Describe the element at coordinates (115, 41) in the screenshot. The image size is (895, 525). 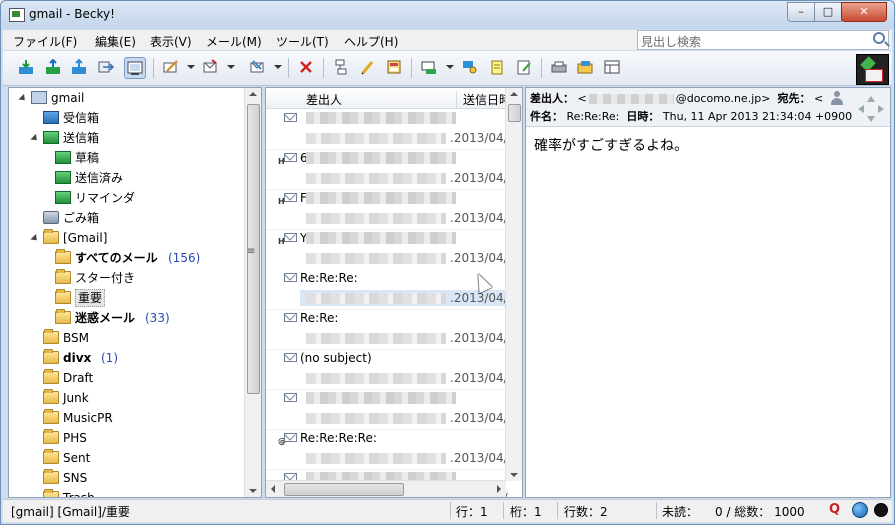
I see `menu-edit: 編集(E)` at that location.